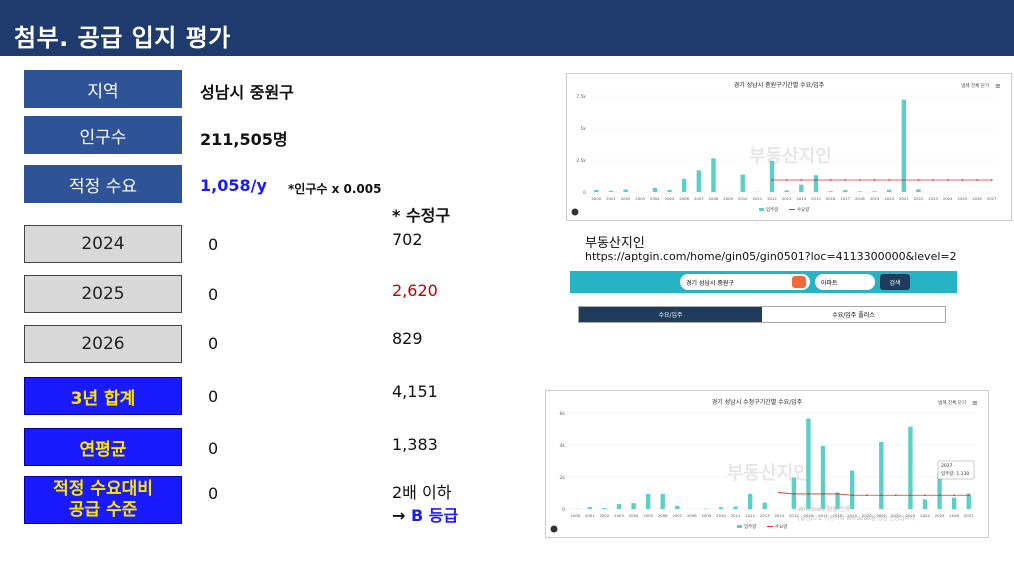 The height and width of the screenshot is (570, 1014). Describe the element at coordinates (904, 198) in the screenshot. I see `x-tick-label: 2021` at that location.